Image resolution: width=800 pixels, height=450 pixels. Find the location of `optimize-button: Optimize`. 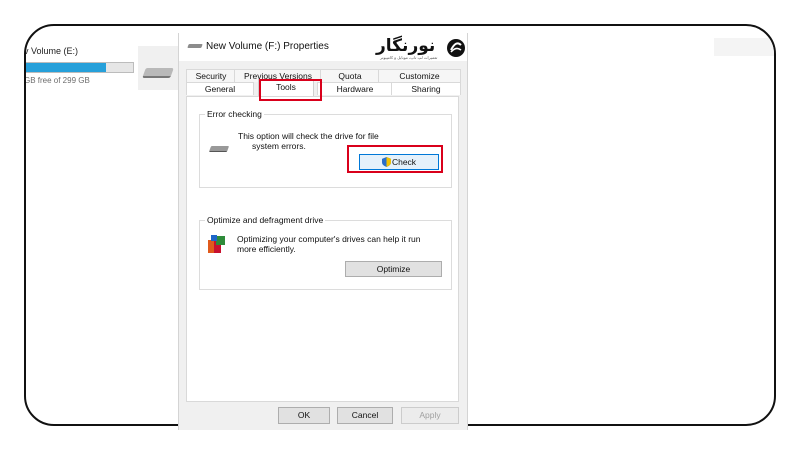

optimize-button: Optimize is located at coordinates (393, 269).